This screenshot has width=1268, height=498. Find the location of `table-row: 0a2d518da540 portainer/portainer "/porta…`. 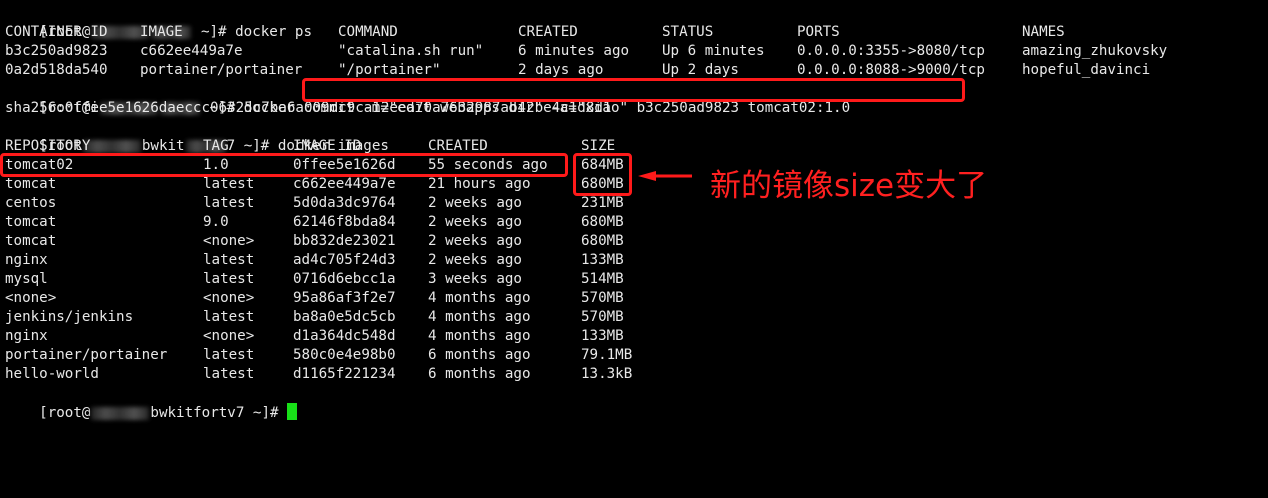

table-row: 0a2d518da540 portainer/portainer "/porta… is located at coordinates (577, 70).